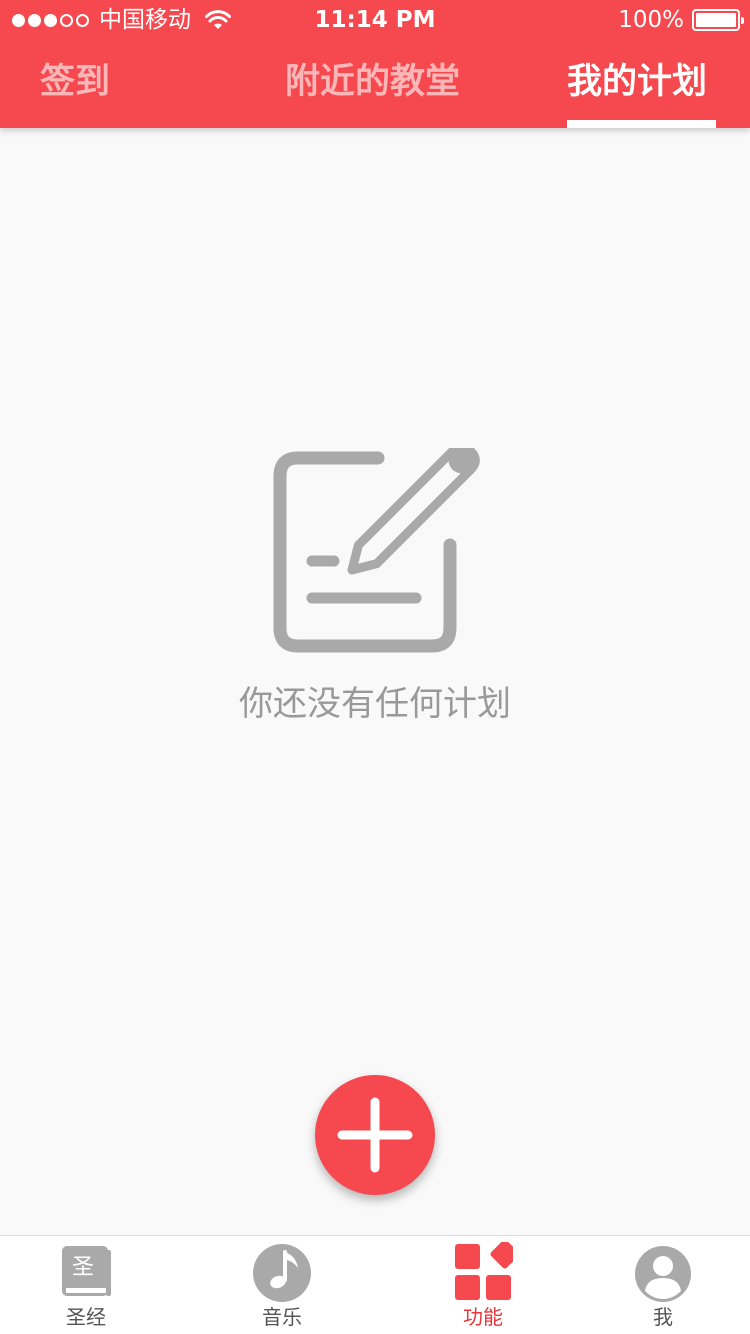 Image resolution: width=750 pixels, height=1334 pixels. I want to click on status-right: 100%, so click(681, 20).